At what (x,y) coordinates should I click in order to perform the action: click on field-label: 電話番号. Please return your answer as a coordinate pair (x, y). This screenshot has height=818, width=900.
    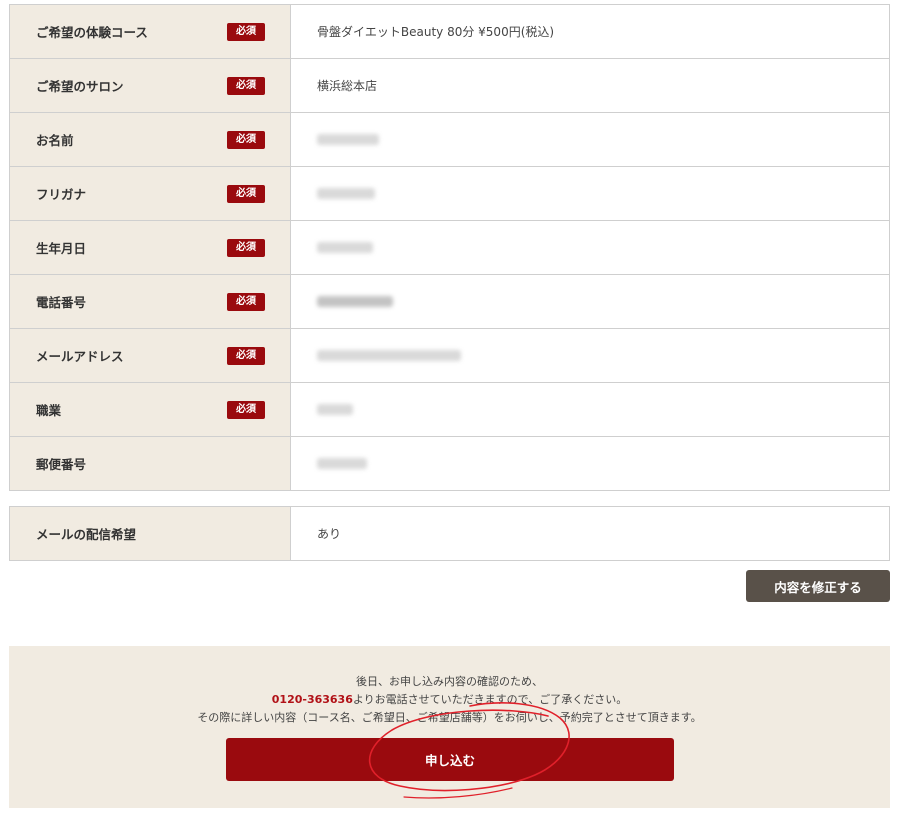
    Looking at the image, I should click on (61, 302).